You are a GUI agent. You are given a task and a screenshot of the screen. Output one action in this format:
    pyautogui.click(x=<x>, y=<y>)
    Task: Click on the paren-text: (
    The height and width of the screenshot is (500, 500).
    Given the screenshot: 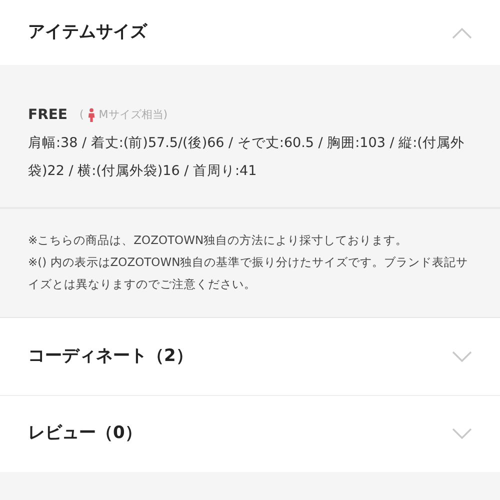 What is the action you would take?
    pyautogui.click(x=81, y=115)
    